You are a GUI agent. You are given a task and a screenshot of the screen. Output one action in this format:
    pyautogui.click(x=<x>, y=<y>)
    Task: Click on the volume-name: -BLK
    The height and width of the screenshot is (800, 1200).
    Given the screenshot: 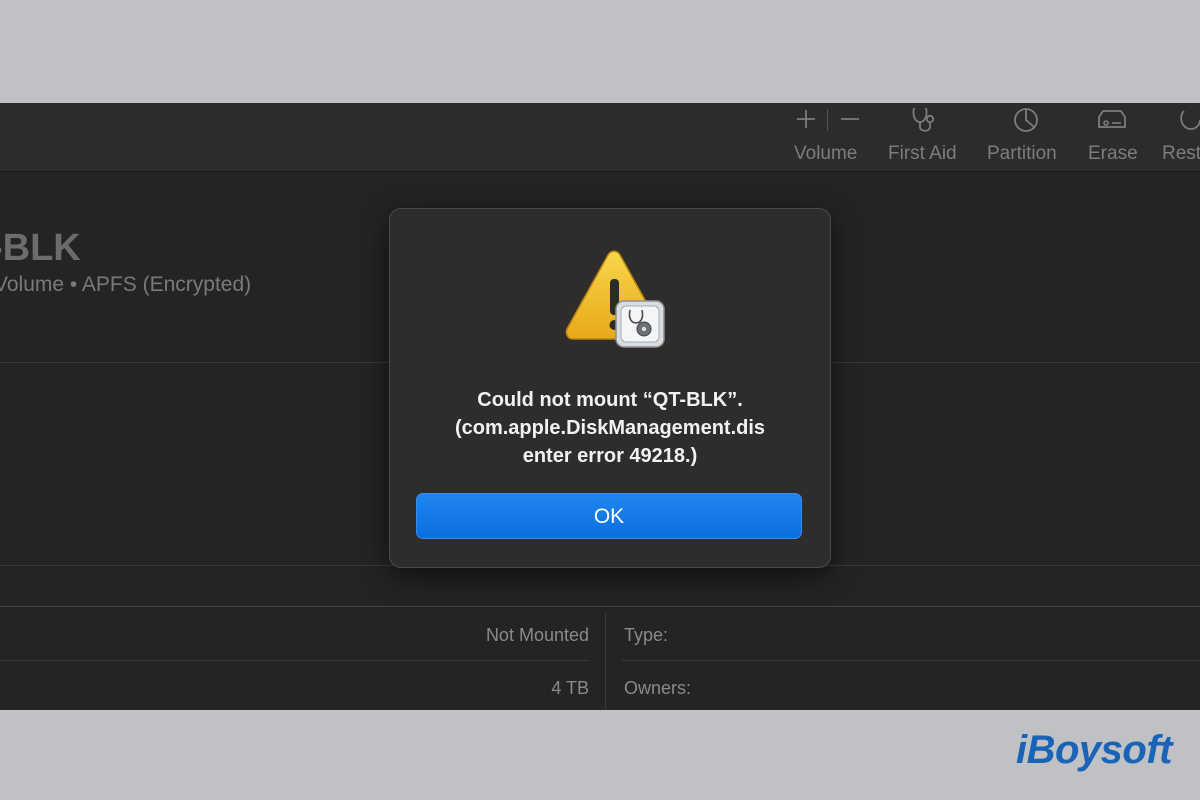 What is the action you would take?
    pyautogui.click(x=40, y=248)
    